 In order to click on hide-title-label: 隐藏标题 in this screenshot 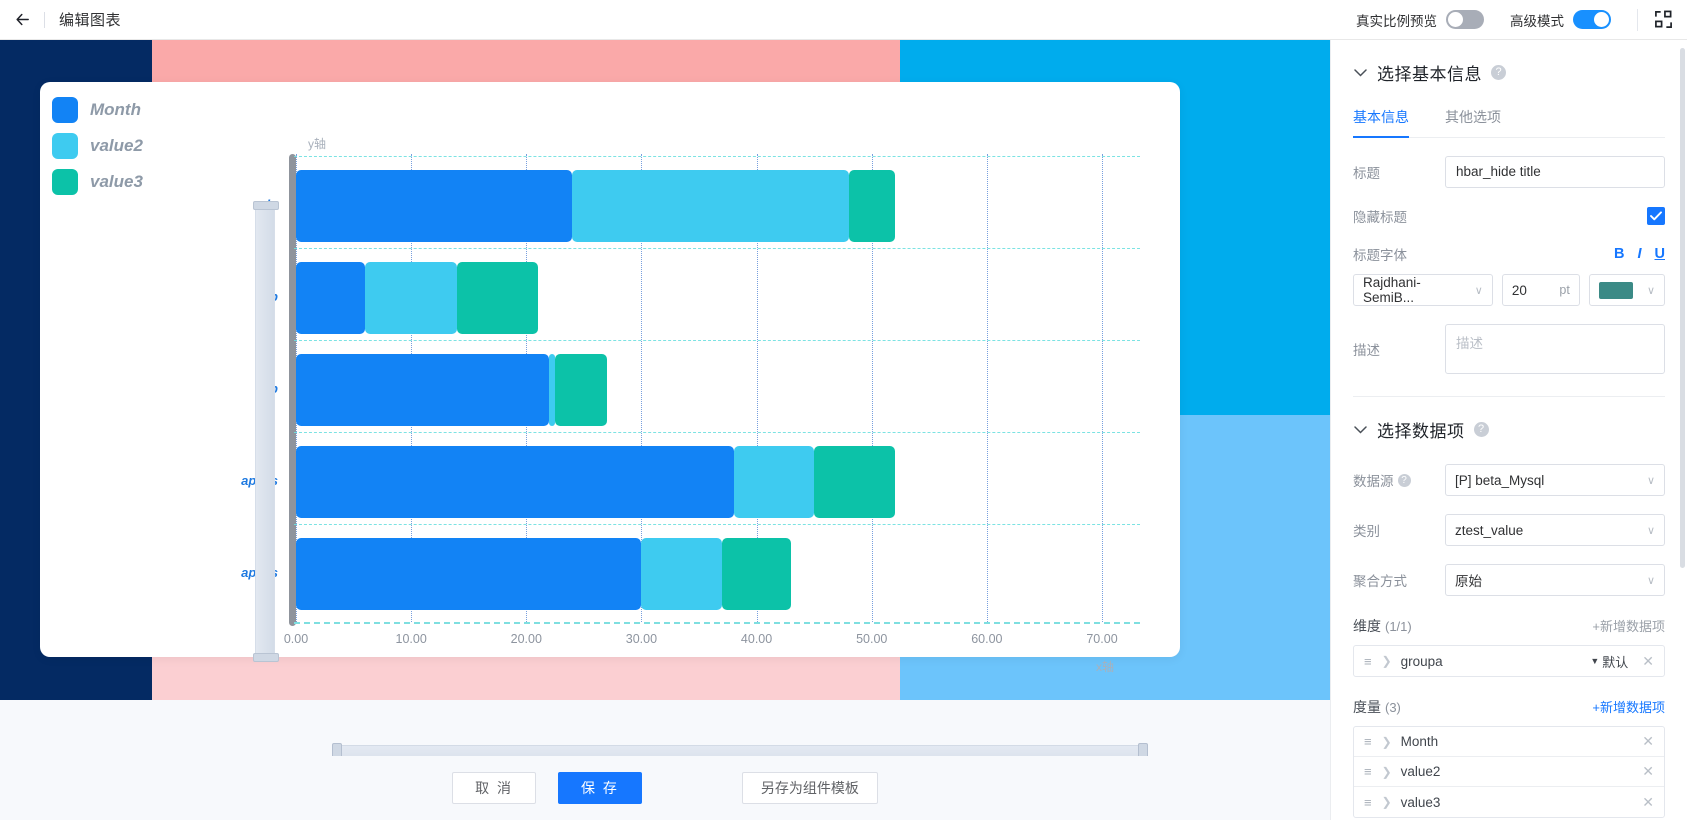, I will do `click(1380, 217)`.